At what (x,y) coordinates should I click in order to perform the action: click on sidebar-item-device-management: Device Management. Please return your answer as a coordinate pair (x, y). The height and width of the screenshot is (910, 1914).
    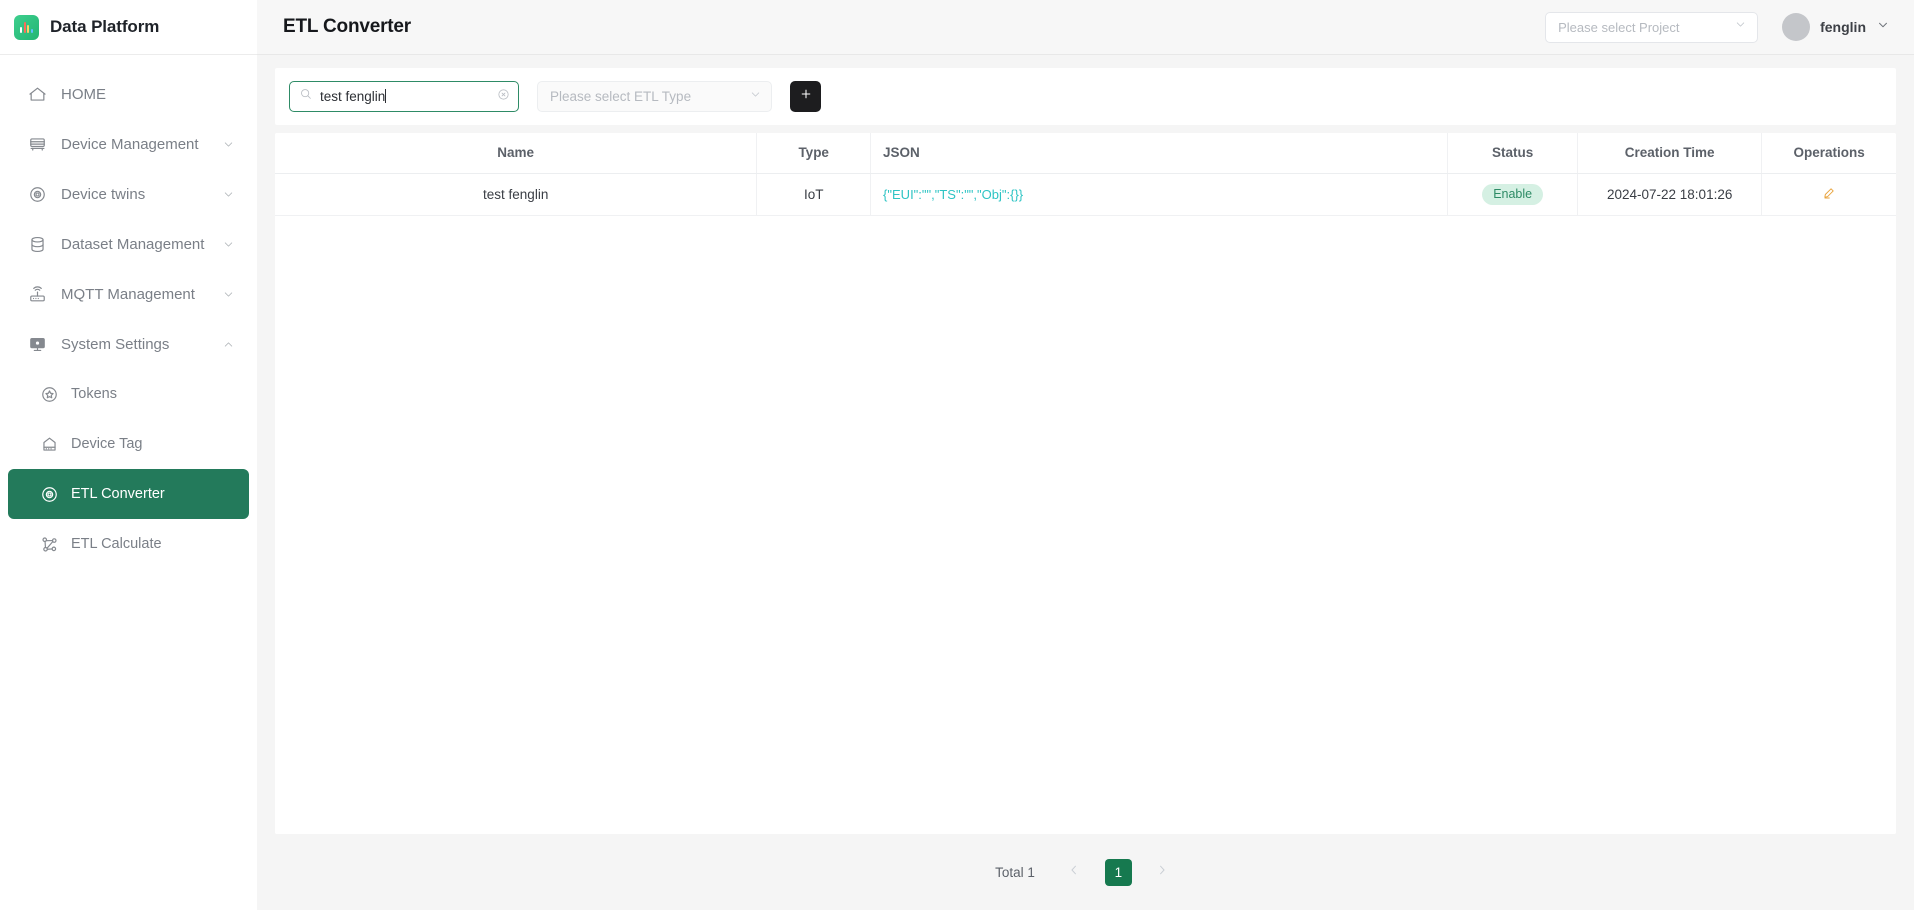
    Looking at the image, I should click on (128, 144).